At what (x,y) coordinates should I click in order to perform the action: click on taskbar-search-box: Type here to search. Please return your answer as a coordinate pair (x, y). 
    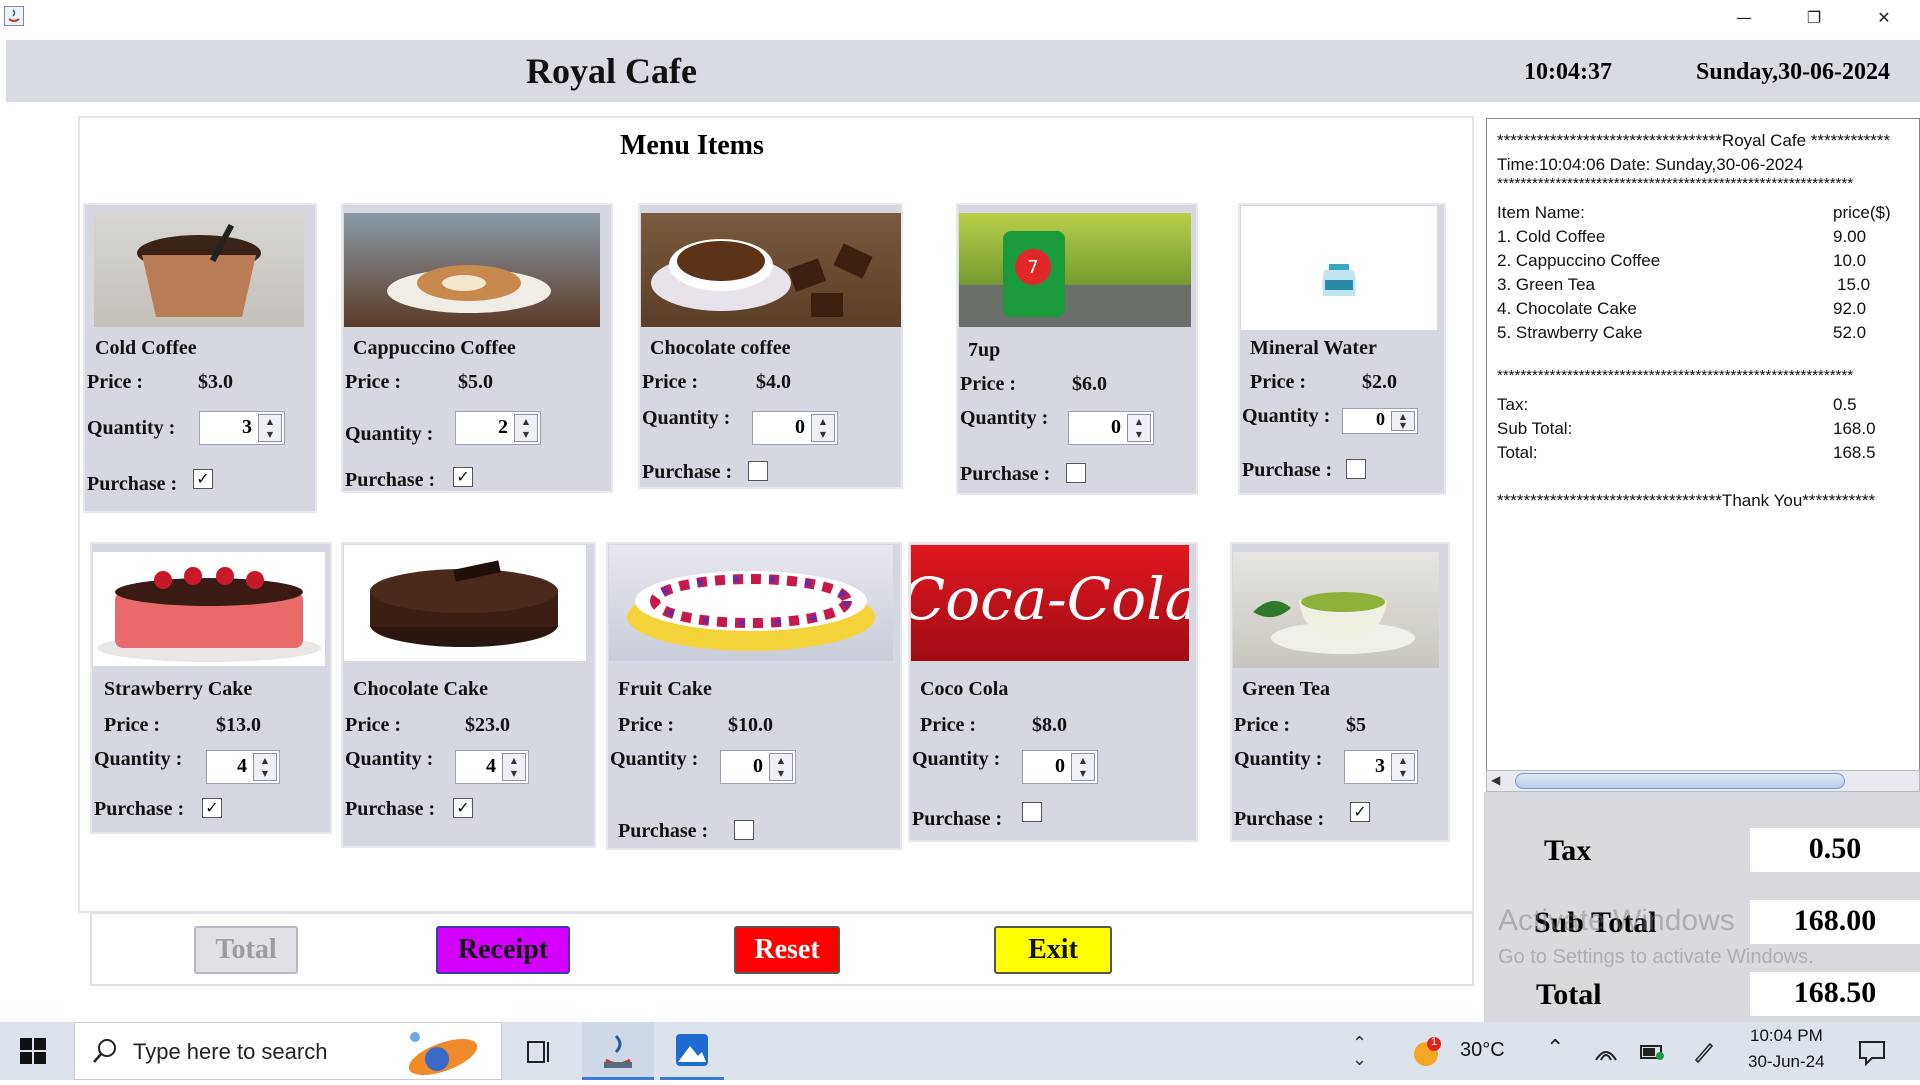
    Looking at the image, I should click on (288, 1051).